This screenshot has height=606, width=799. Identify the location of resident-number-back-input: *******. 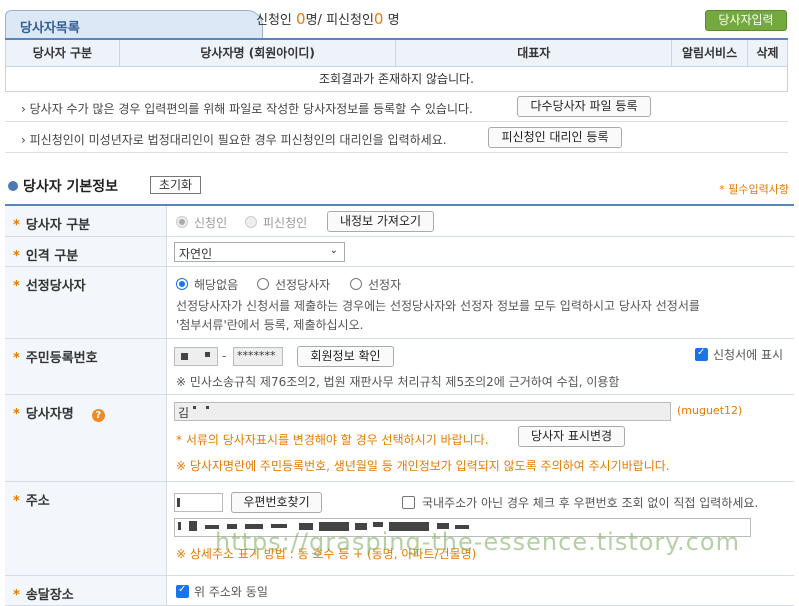
(258, 356).